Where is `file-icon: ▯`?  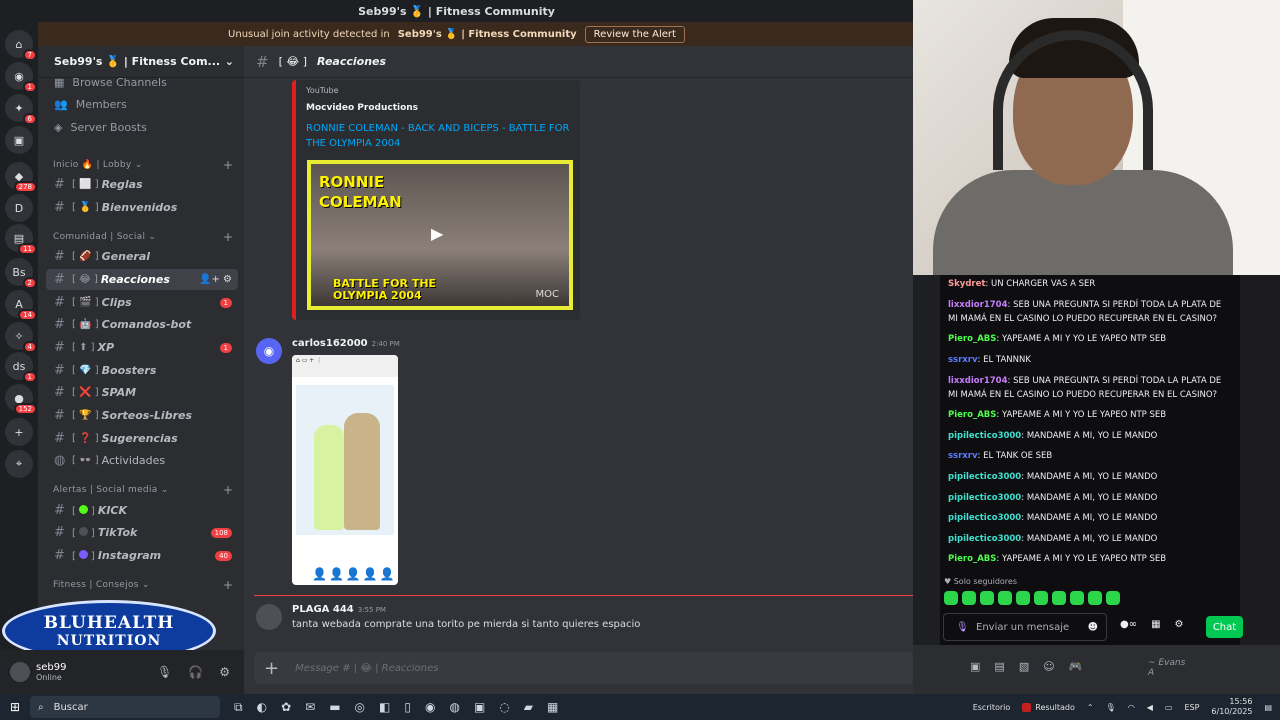 file-icon: ▯ is located at coordinates (407, 707).